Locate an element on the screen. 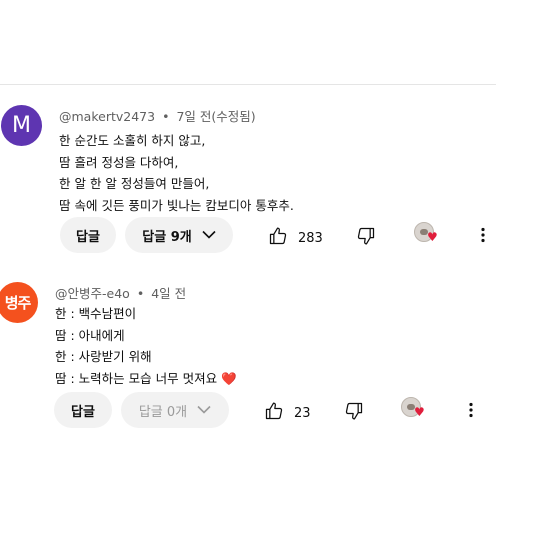 The height and width of the screenshot is (560, 560). view-replies-label: 답글 0개 is located at coordinates (163, 412).